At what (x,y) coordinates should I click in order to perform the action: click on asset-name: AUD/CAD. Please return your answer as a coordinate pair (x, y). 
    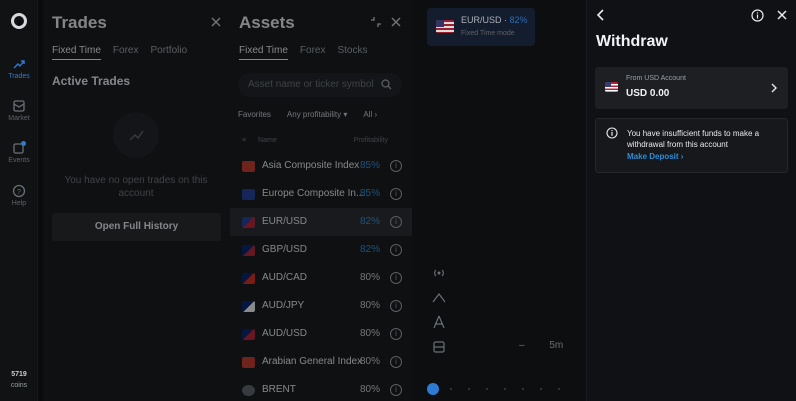
    Looking at the image, I should click on (285, 277).